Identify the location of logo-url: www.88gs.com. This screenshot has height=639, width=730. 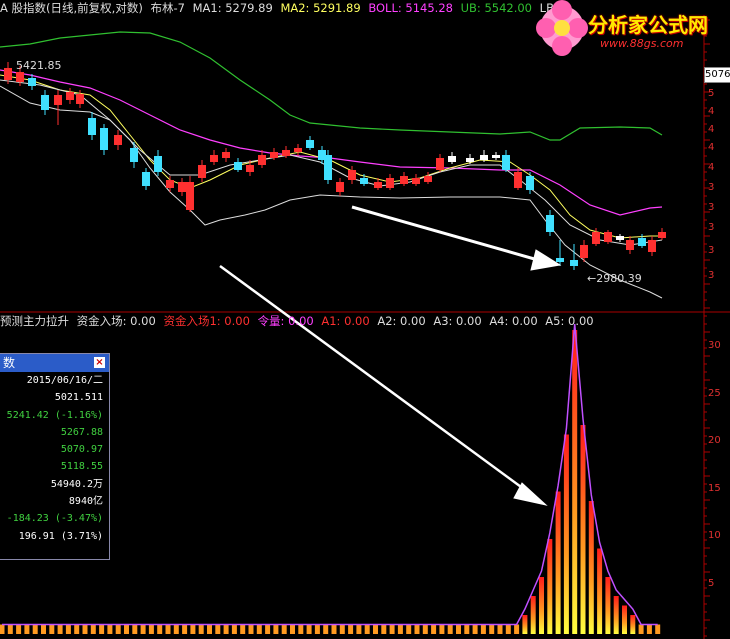
(641, 43).